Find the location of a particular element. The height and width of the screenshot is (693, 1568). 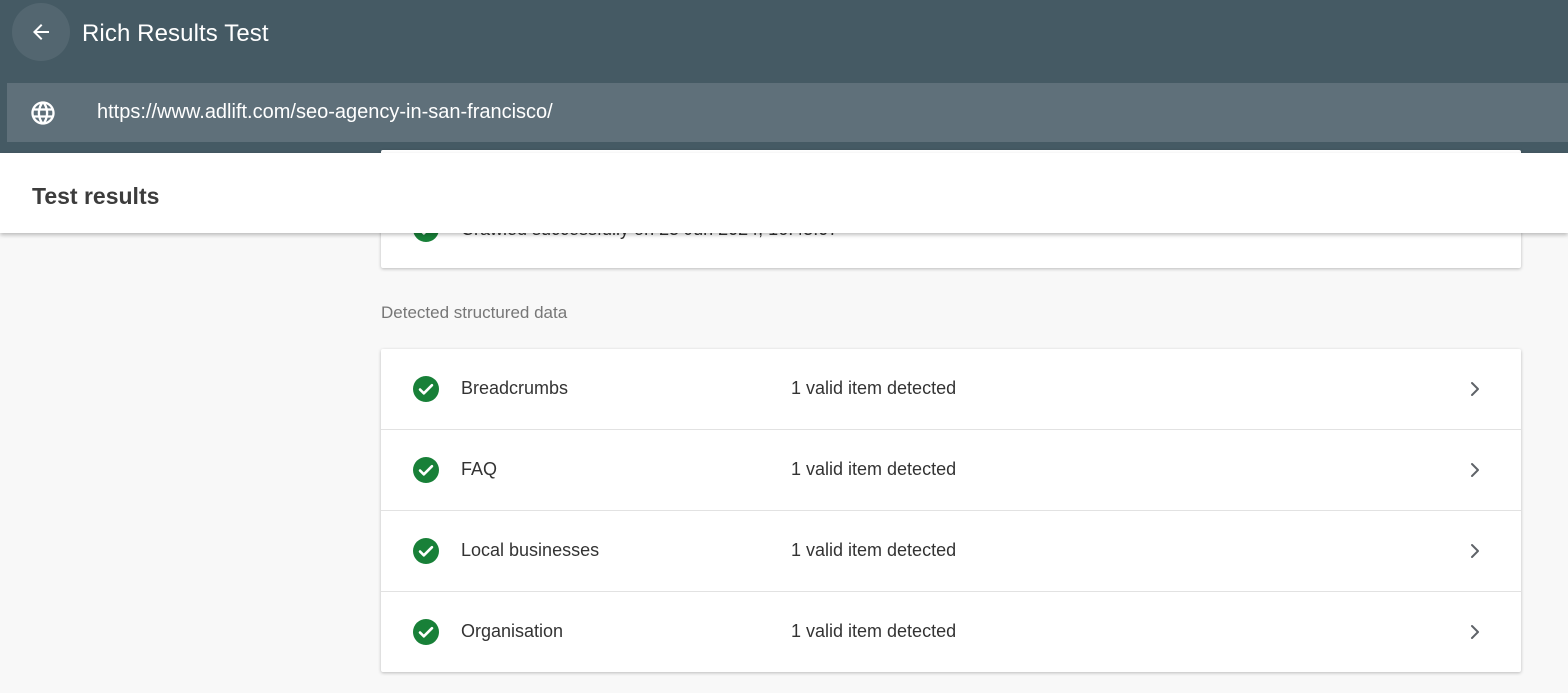

list-item-faq: FAQ 1 valid item detected is located at coordinates (951, 470).